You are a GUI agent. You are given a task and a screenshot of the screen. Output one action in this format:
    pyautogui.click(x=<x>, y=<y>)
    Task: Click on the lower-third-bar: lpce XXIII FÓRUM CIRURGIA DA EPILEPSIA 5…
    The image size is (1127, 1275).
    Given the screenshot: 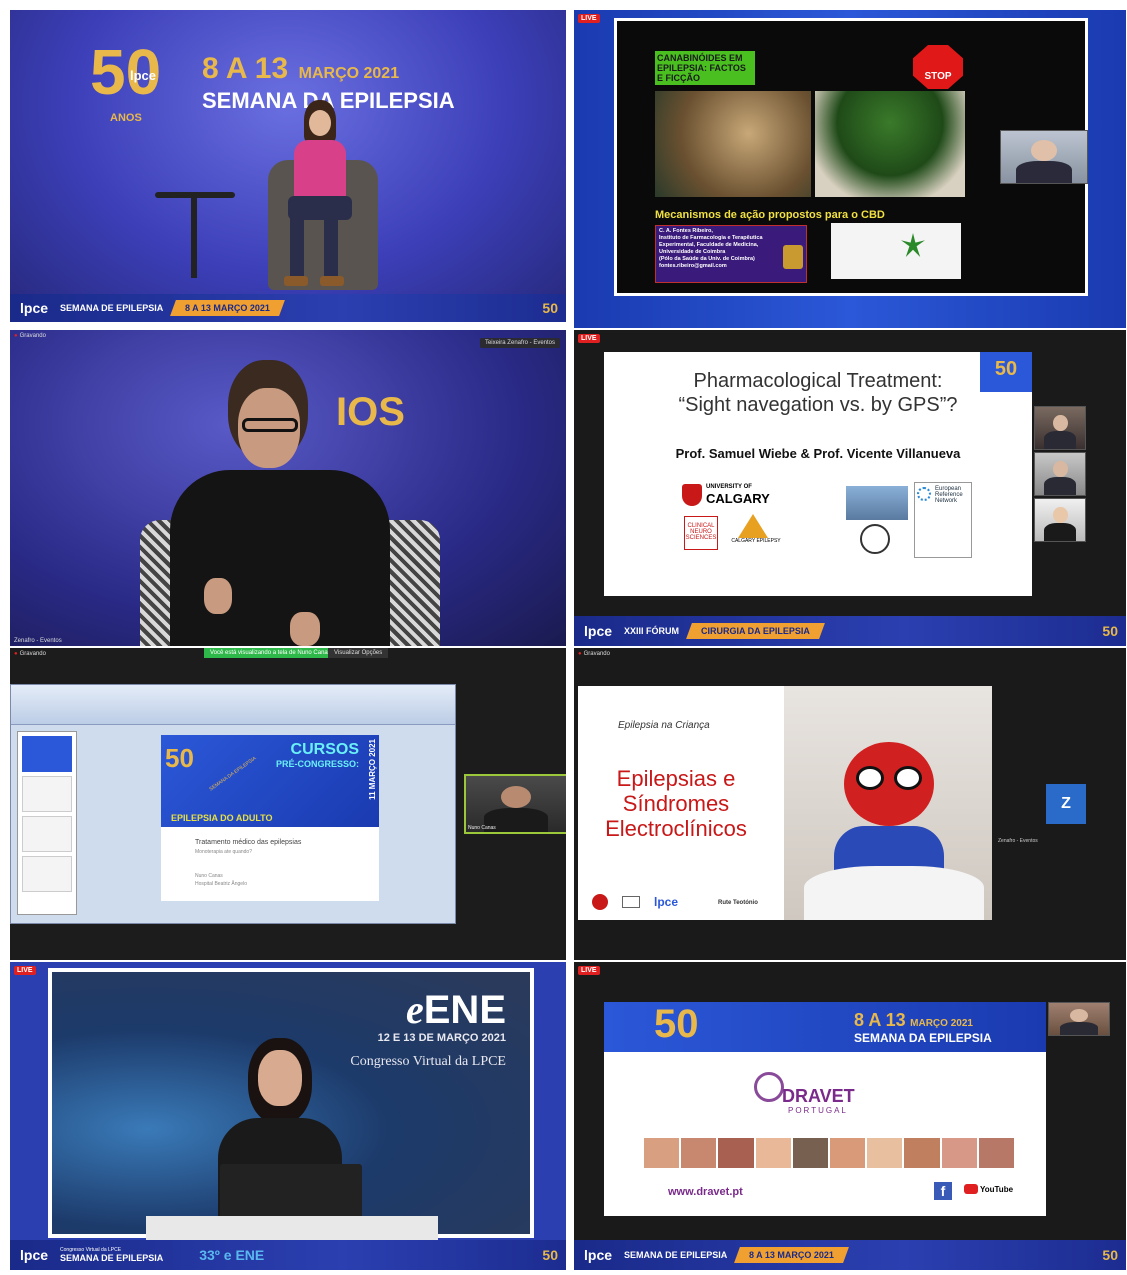 What is the action you would take?
    pyautogui.click(x=850, y=631)
    